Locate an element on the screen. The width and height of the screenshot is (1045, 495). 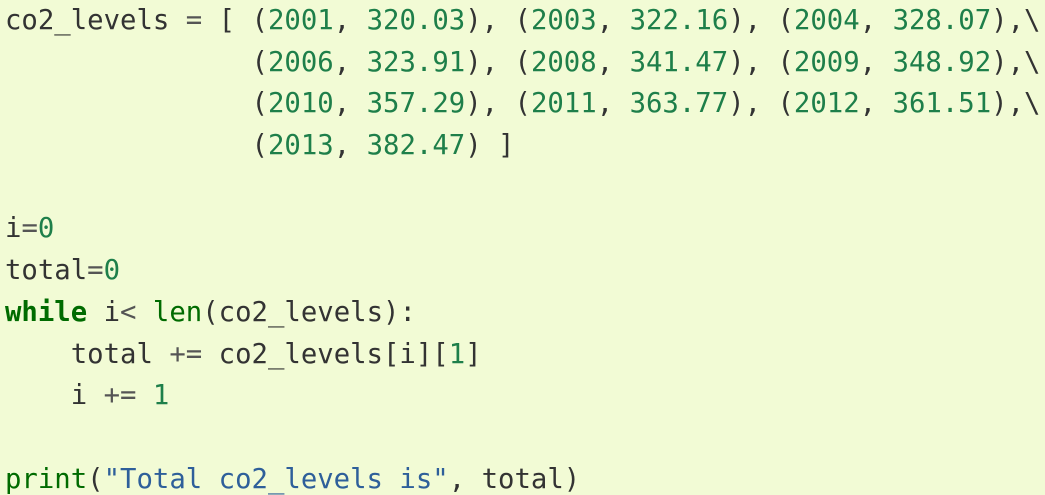
operator: < is located at coordinates (128, 312).